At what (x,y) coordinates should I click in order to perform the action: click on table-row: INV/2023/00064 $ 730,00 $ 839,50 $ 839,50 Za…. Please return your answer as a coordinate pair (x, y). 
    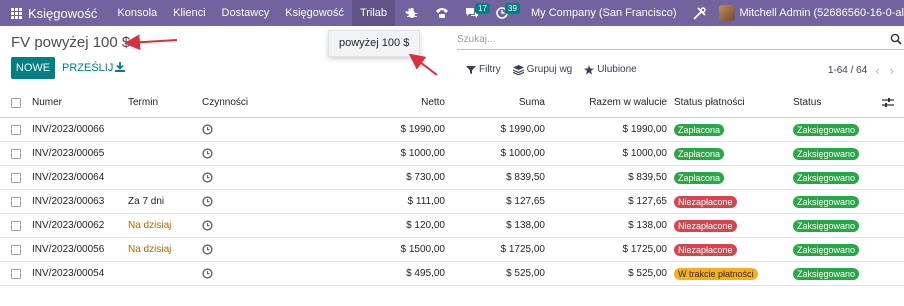
    Looking at the image, I should click on (452, 178).